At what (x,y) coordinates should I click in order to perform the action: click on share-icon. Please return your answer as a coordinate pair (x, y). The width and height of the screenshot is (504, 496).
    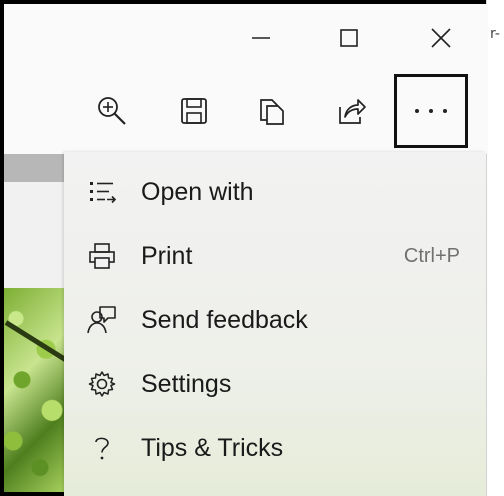
    Looking at the image, I should click on (352, 111).